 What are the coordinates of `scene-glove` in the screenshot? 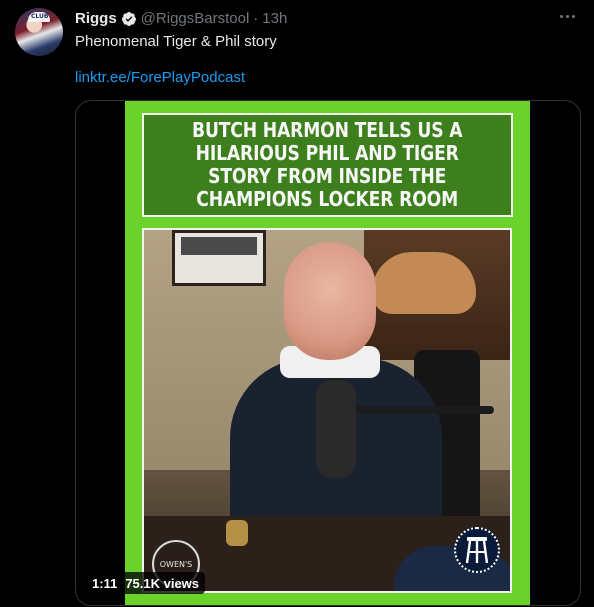 It's located at (424, 283).